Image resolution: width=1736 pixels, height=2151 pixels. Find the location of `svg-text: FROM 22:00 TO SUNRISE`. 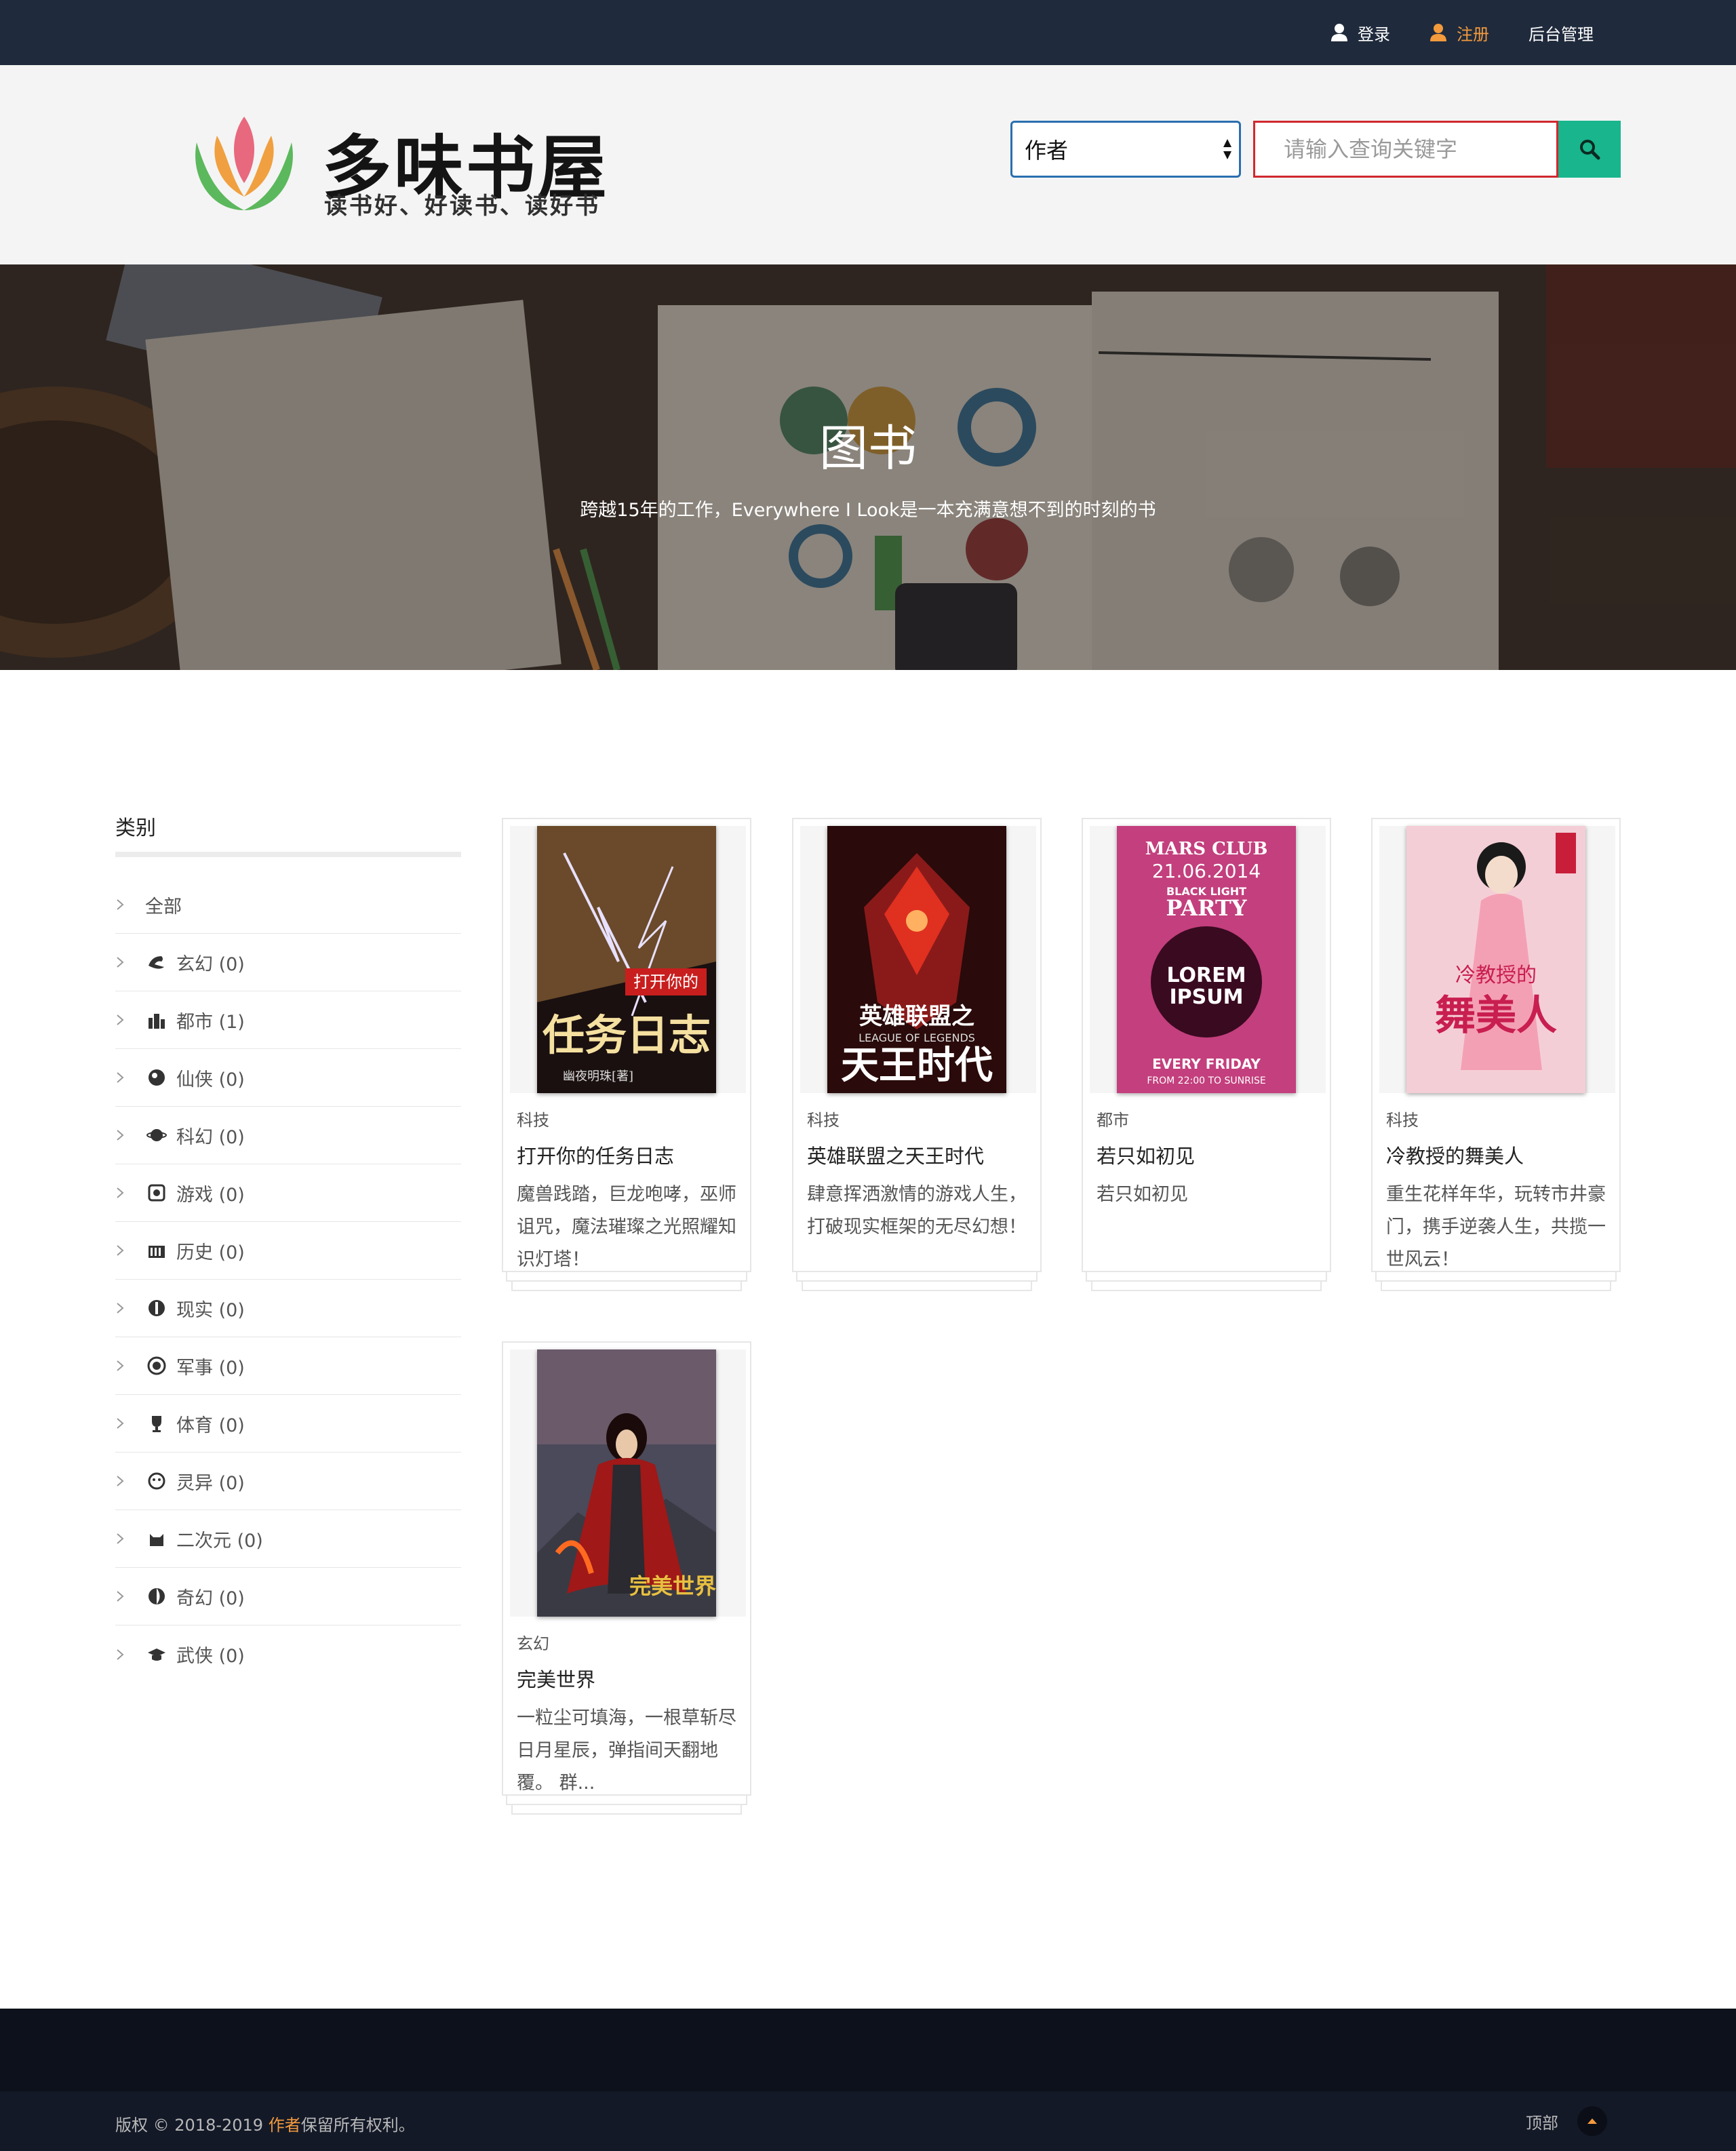

svg-text: FROM 22:00 TO SUNRISE is located at coordinates (1206, 1081).